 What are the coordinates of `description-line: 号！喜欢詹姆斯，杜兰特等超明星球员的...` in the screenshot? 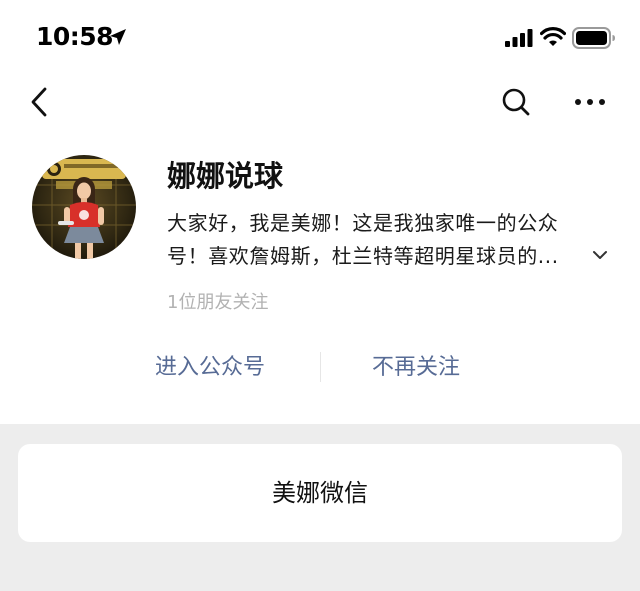 It's located at (363, 256).